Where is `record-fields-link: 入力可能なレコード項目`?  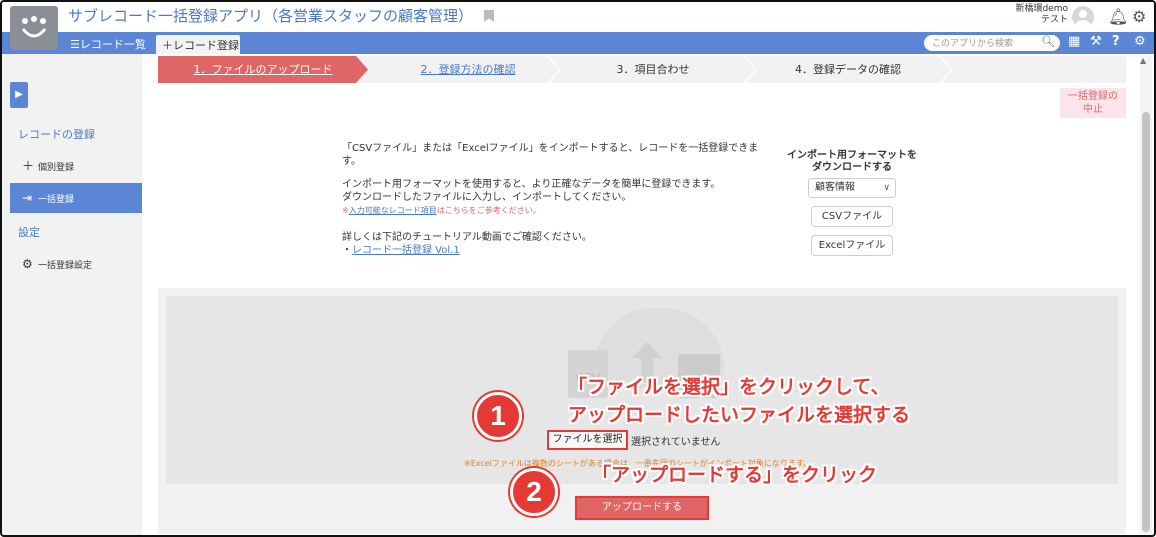 record-fields-link: 入力可能なレコード項目 is located at coordinates (393, 210).